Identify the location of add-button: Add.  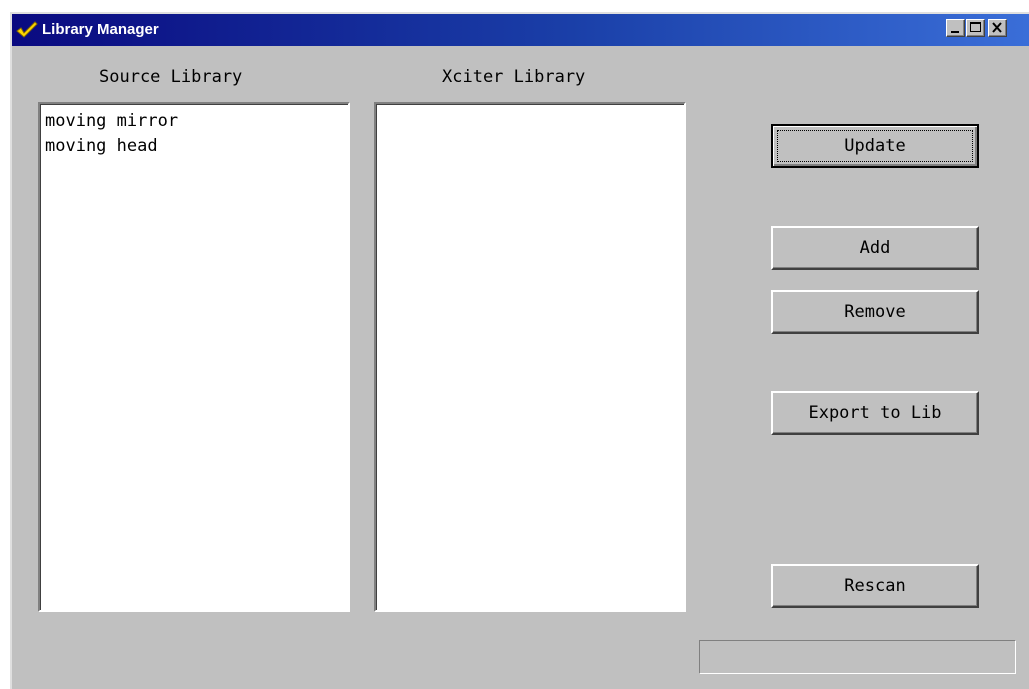
(875, 248).